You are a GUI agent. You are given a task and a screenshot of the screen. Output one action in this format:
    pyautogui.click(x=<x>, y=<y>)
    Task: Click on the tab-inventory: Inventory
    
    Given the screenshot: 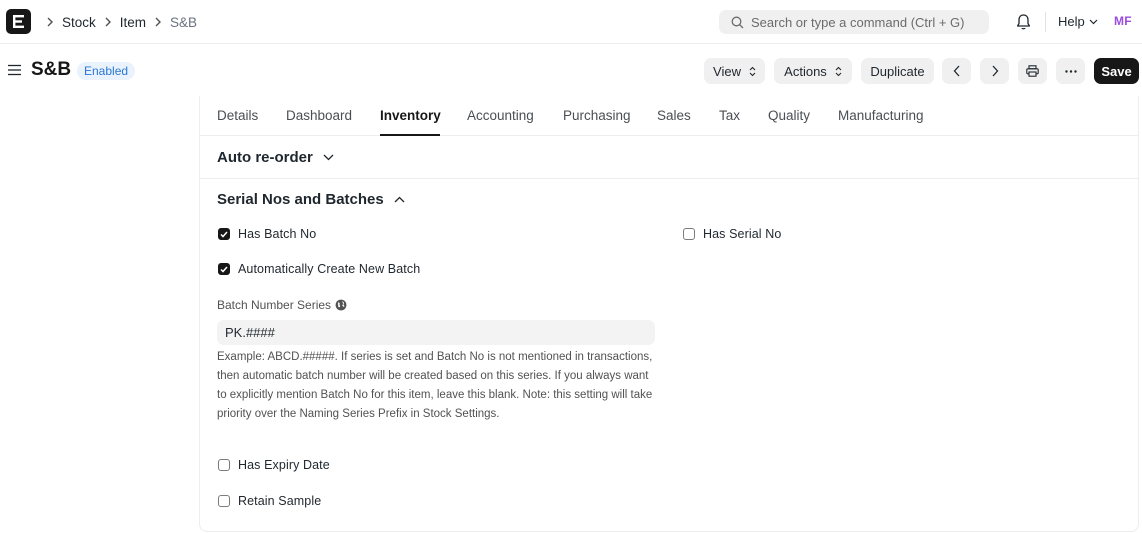 What is the action you would take?
    pyautogui.click(x=410, y=115)
    